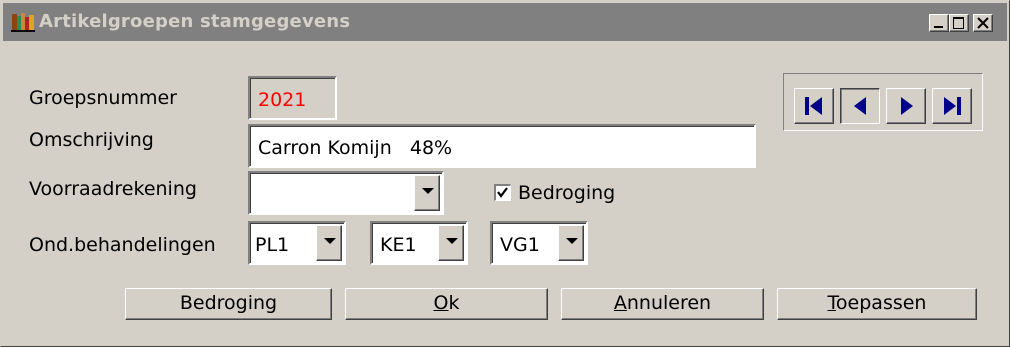 Image resolution: width=1010 pixels, height=347 pixels. I want to click on bedroging-button: Bedroging, so click(228, 304).